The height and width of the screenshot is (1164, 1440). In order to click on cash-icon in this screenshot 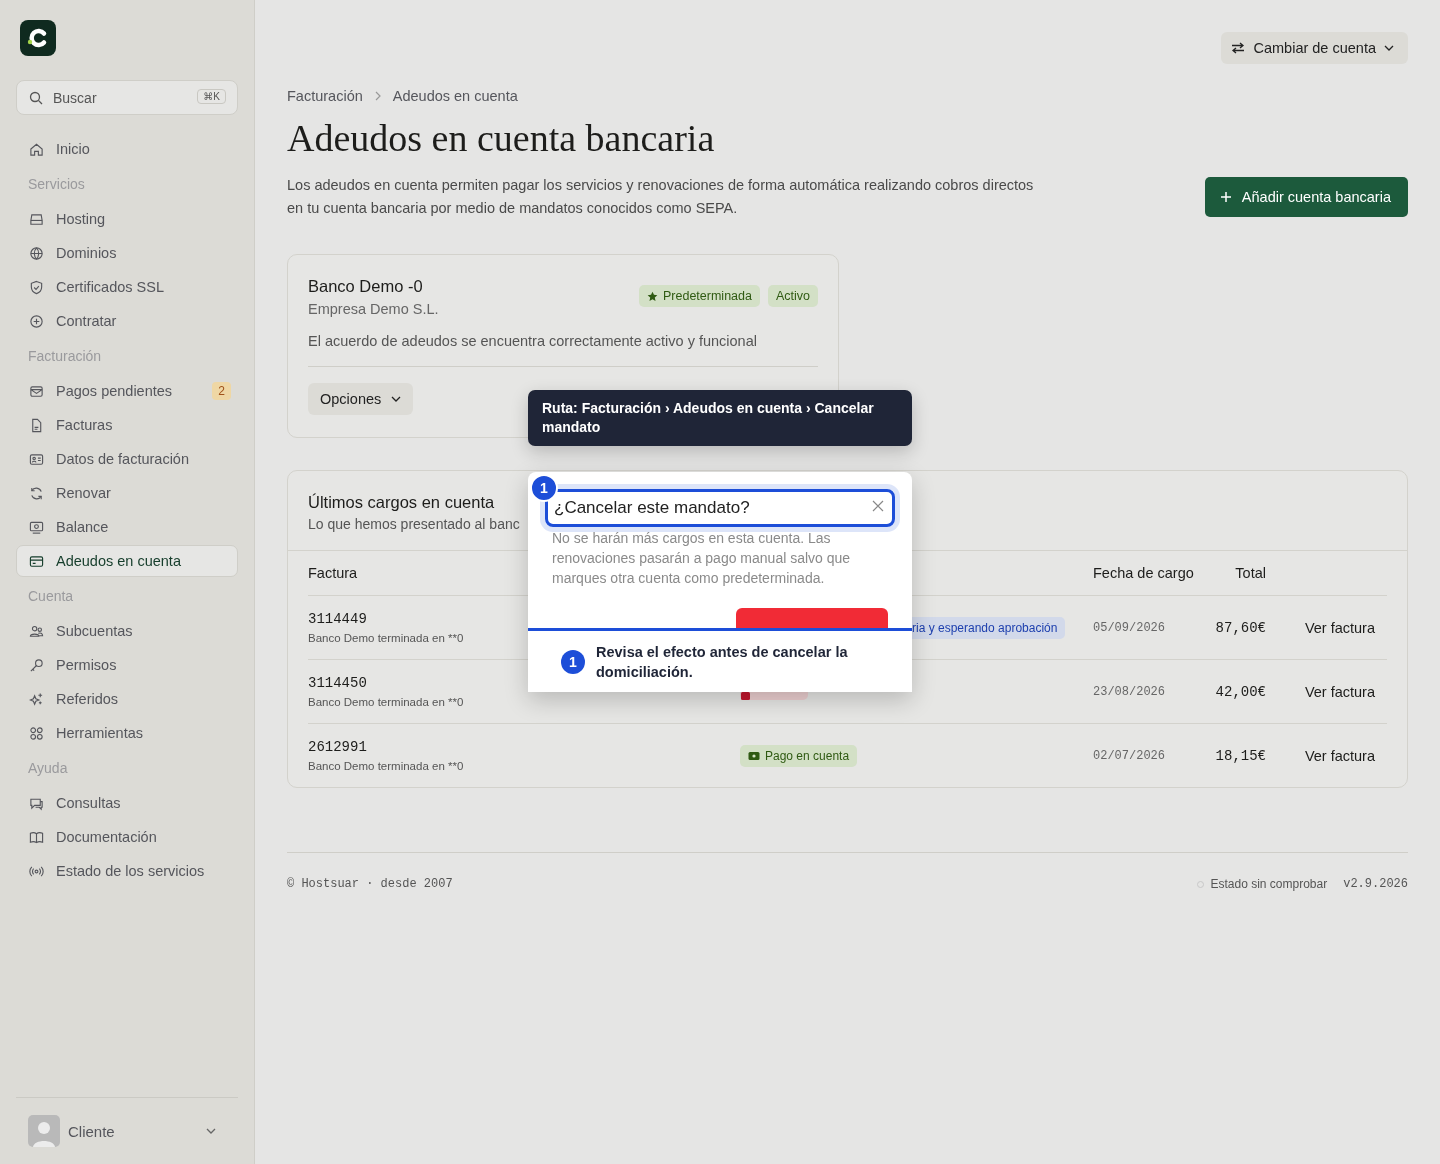, I will do `click(754, 755)`.